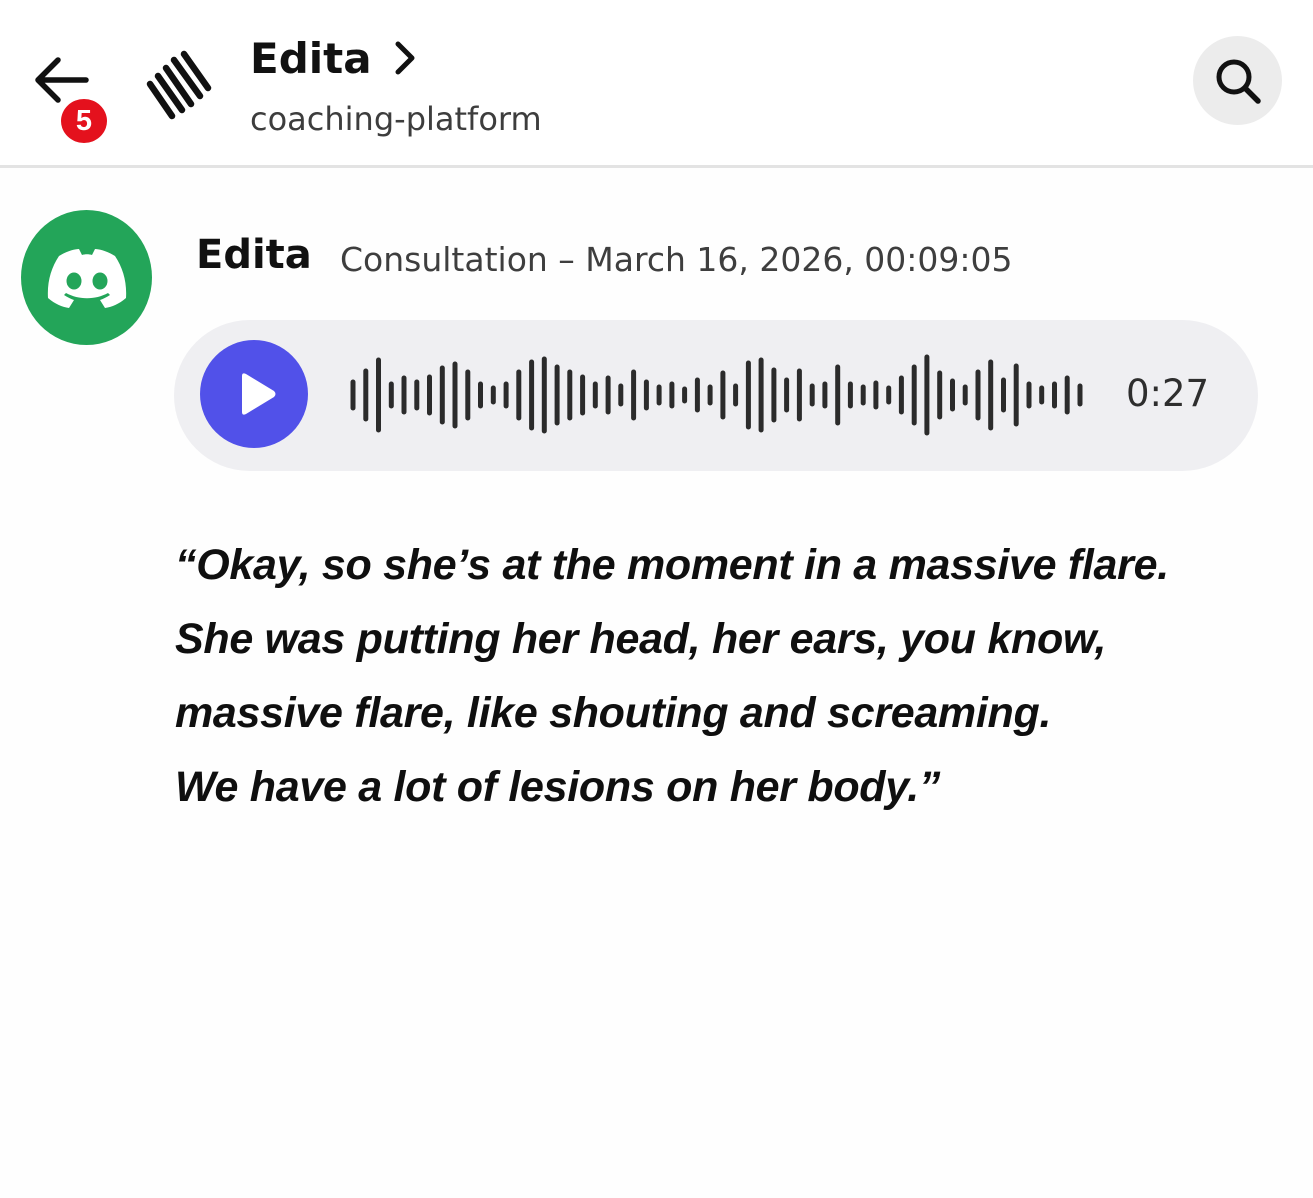 The image size is (1313, 1198). I want to click on message-author: Edita, so click(254, 255).